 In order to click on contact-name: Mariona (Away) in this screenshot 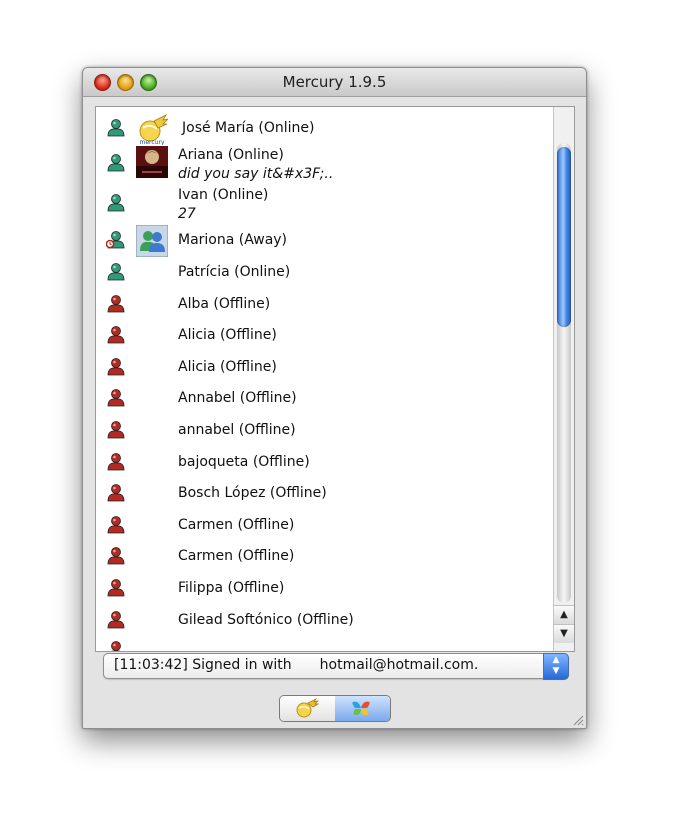, I will do `click(233, 240)`.